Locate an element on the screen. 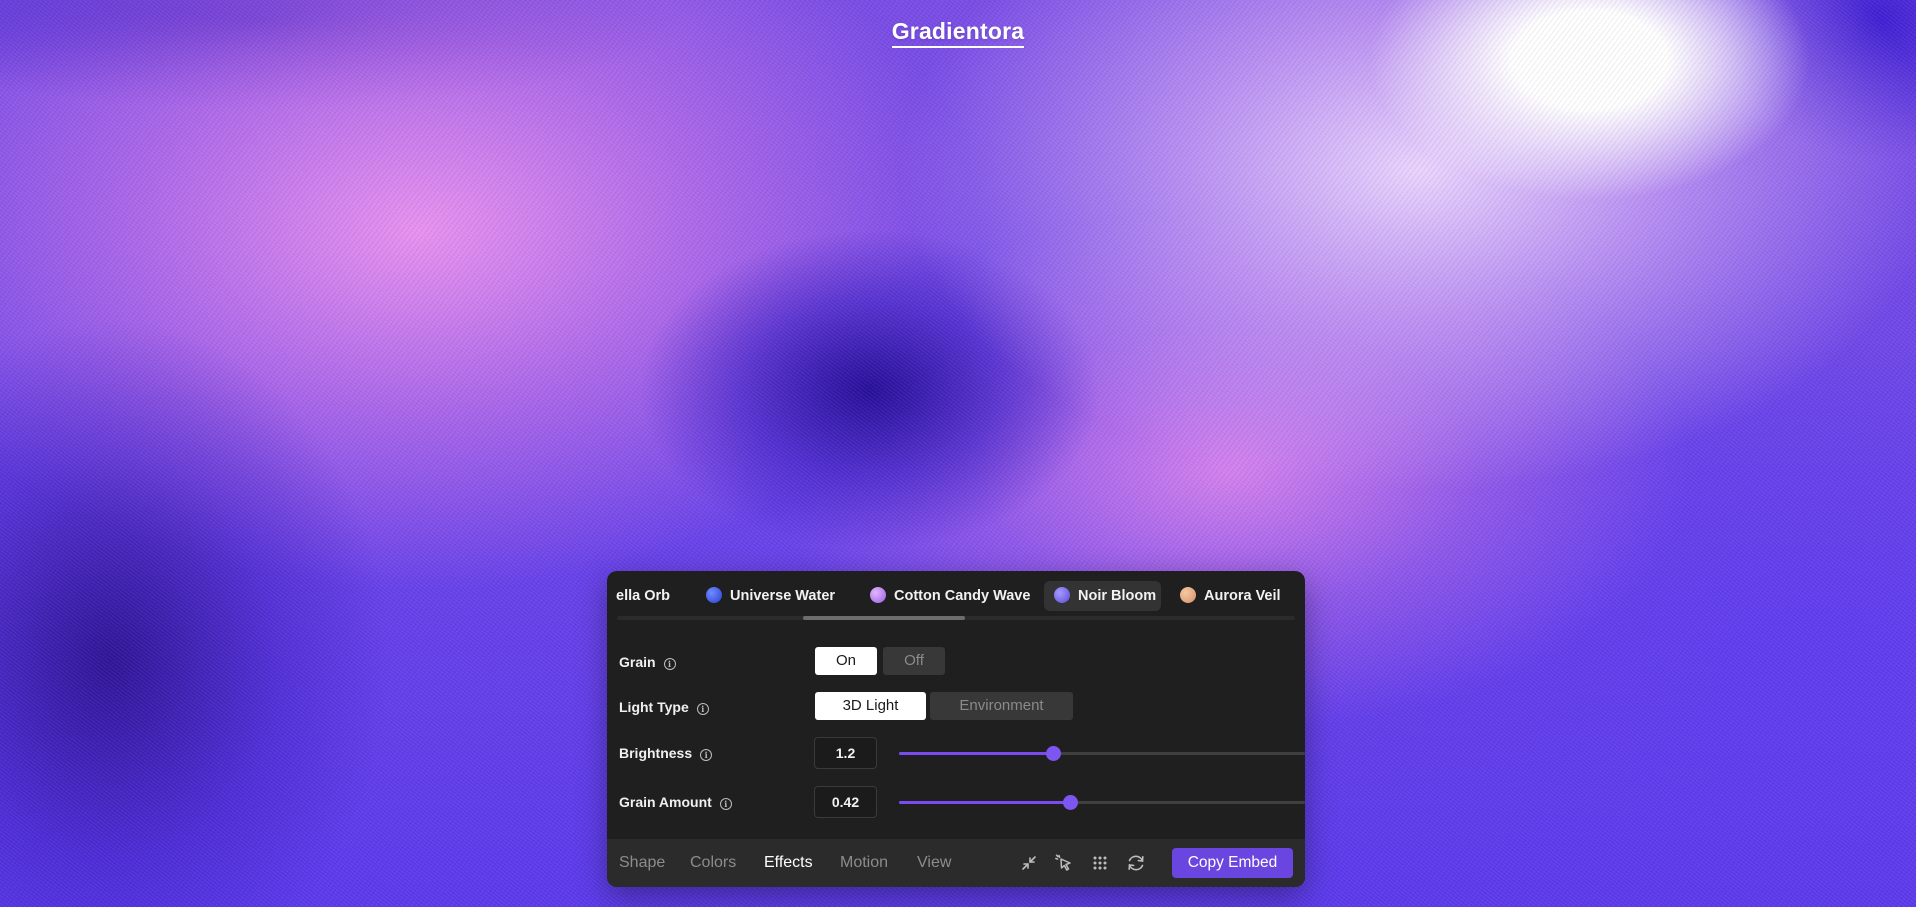  grid-icon is located at coordinates (1100, 863).